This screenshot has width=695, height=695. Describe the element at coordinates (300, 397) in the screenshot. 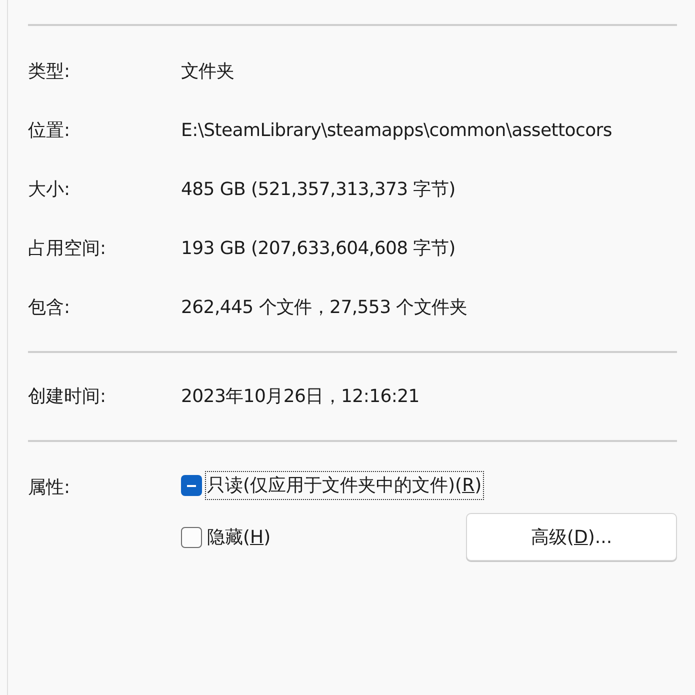

I see `property-value: 2023年10月26日，12:16:21` at that location.